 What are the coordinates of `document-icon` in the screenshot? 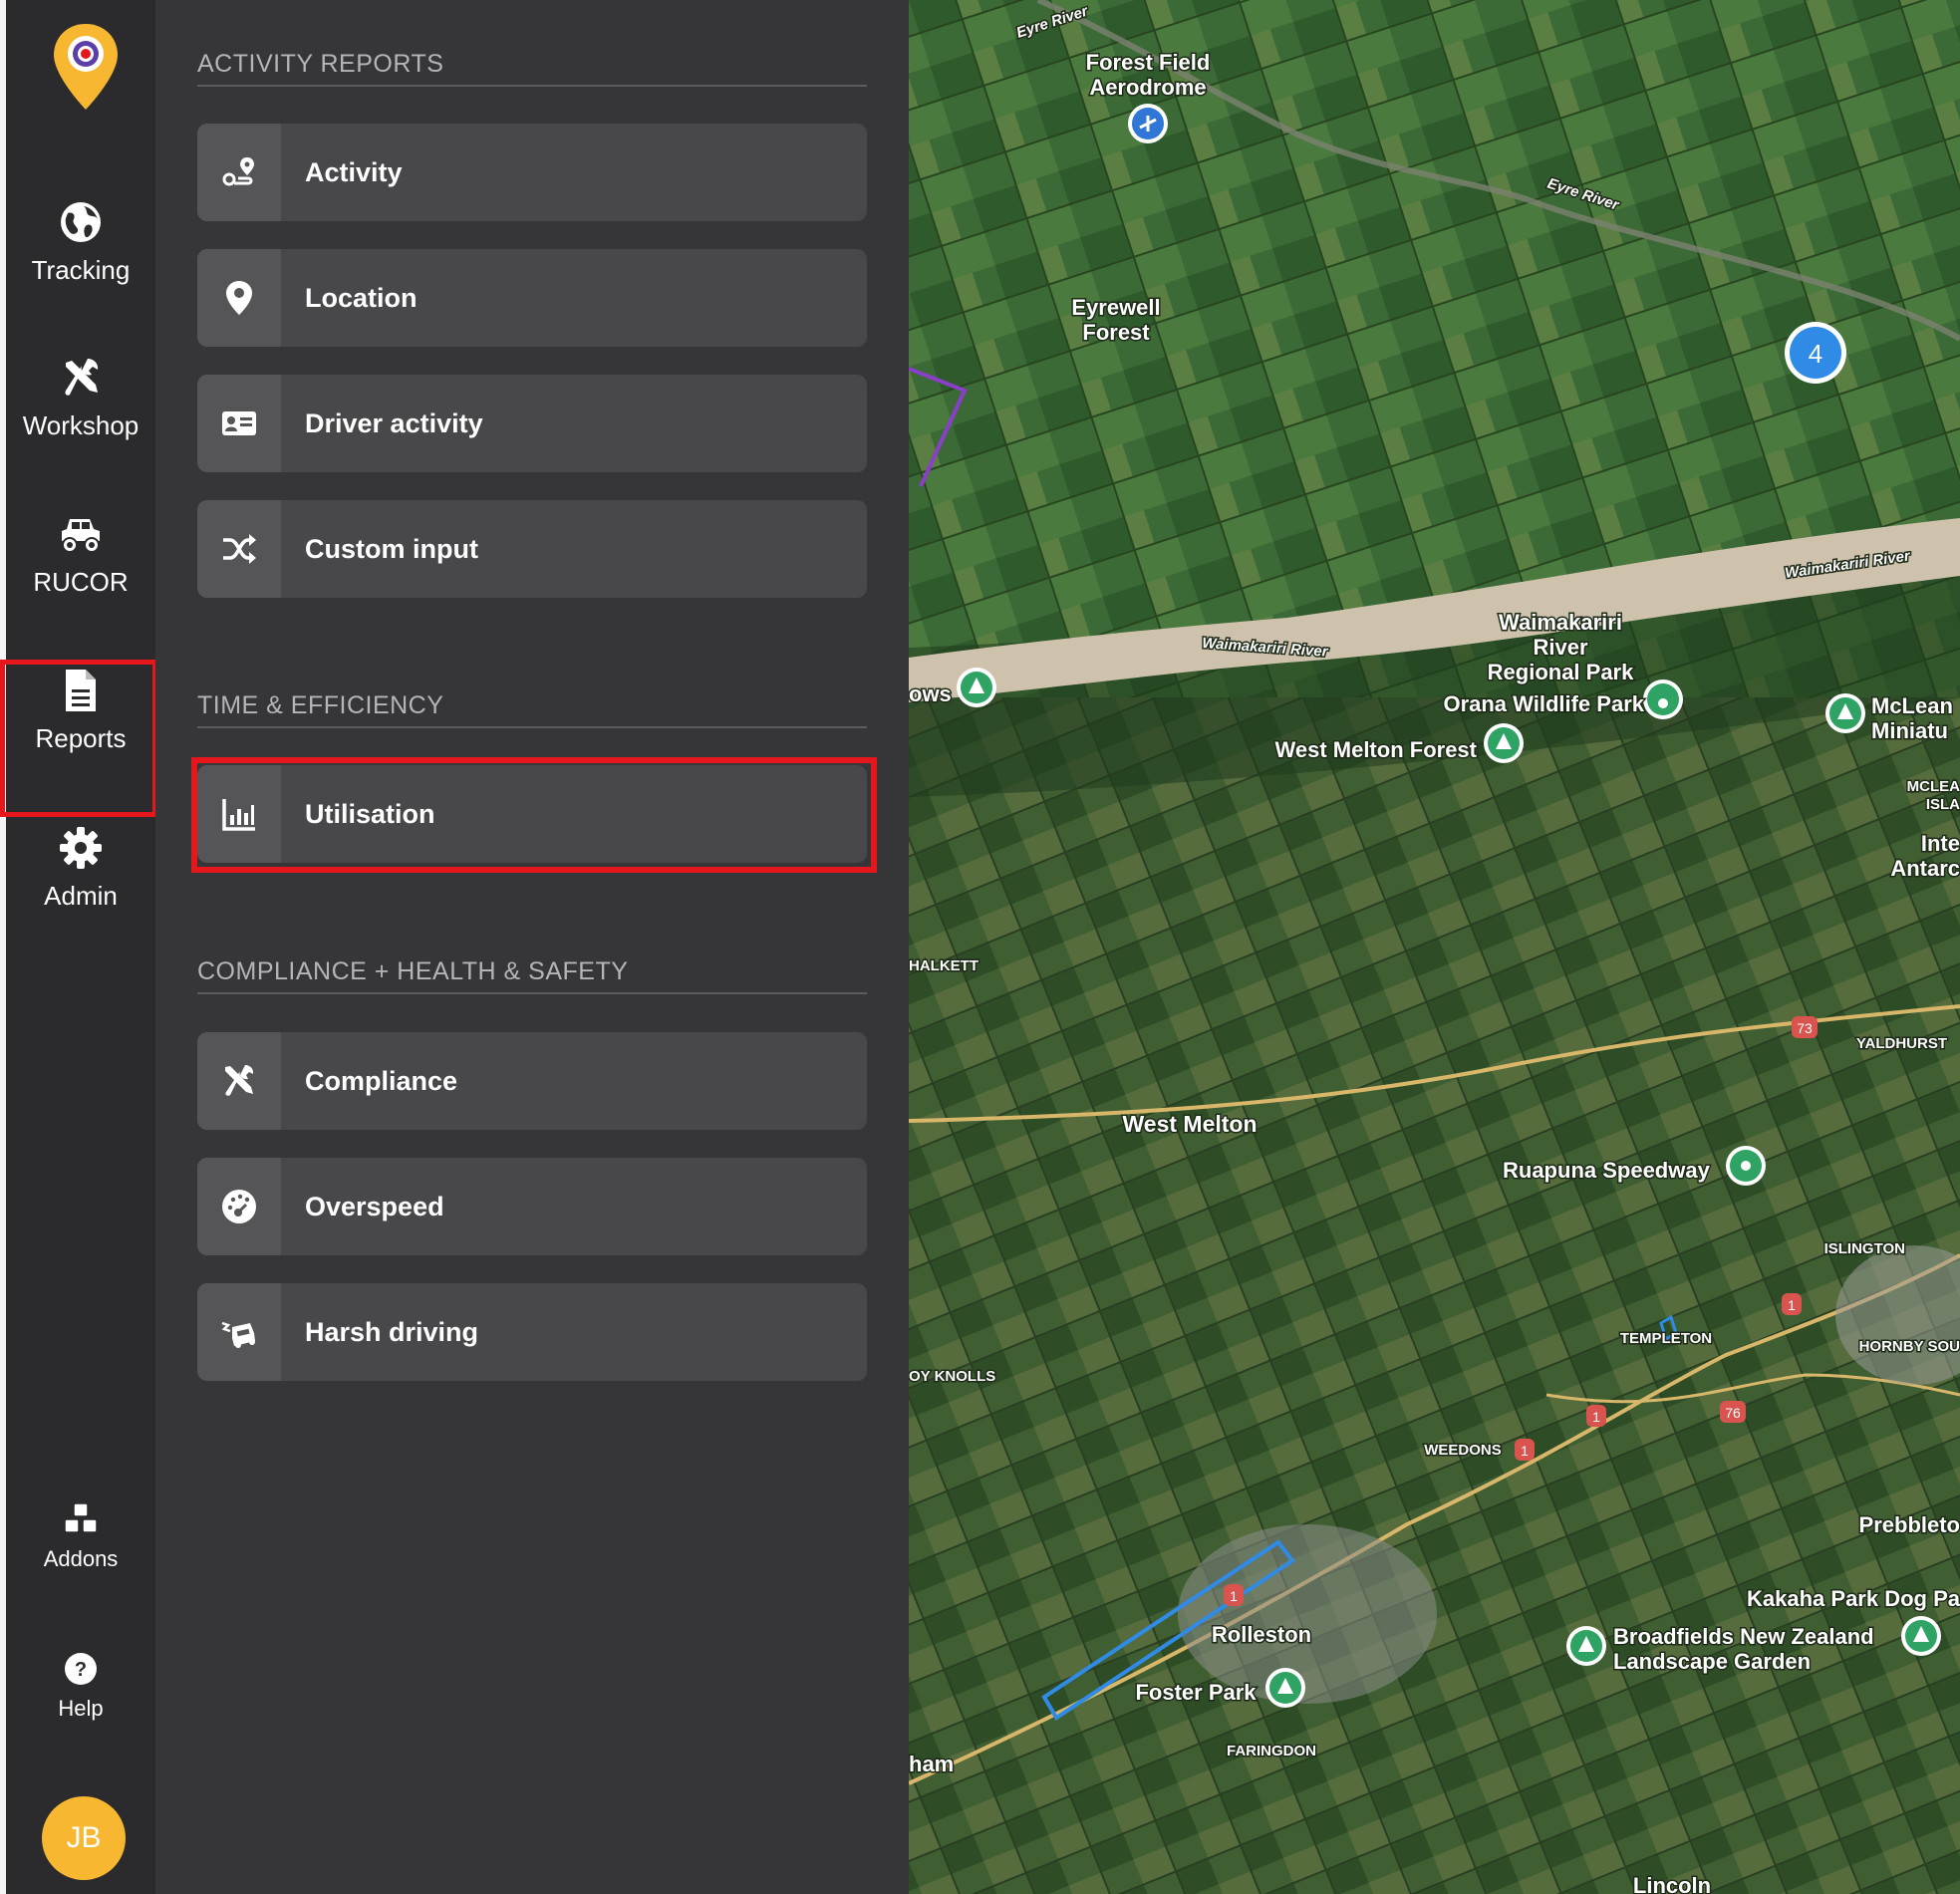 It's located at (81, 690).